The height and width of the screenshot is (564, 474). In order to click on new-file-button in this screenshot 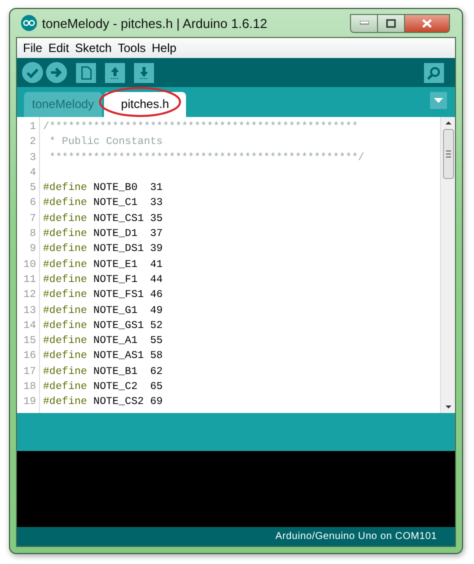, I will do `click(86, 72)`.